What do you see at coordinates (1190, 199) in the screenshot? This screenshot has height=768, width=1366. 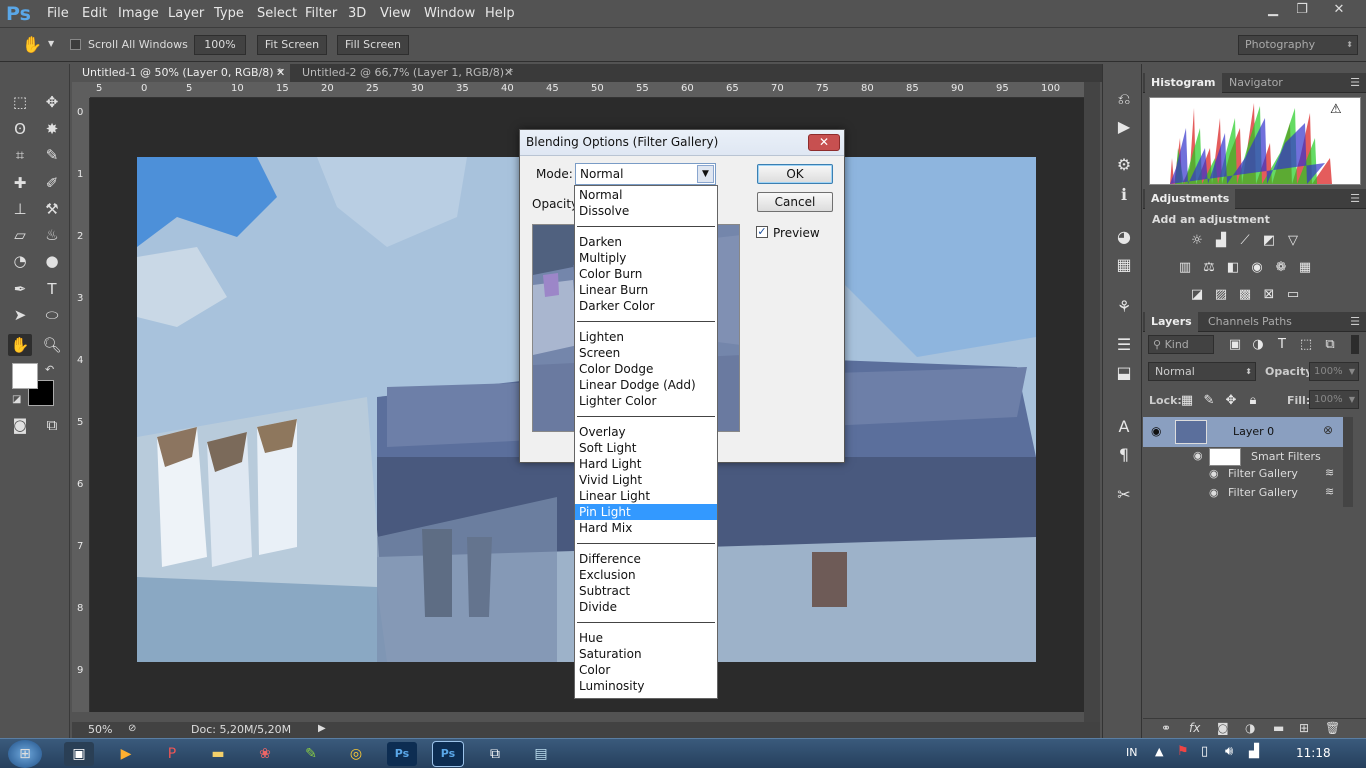 I see `tab-adjustments: Adjustments` at bounding box center [1190, 199].